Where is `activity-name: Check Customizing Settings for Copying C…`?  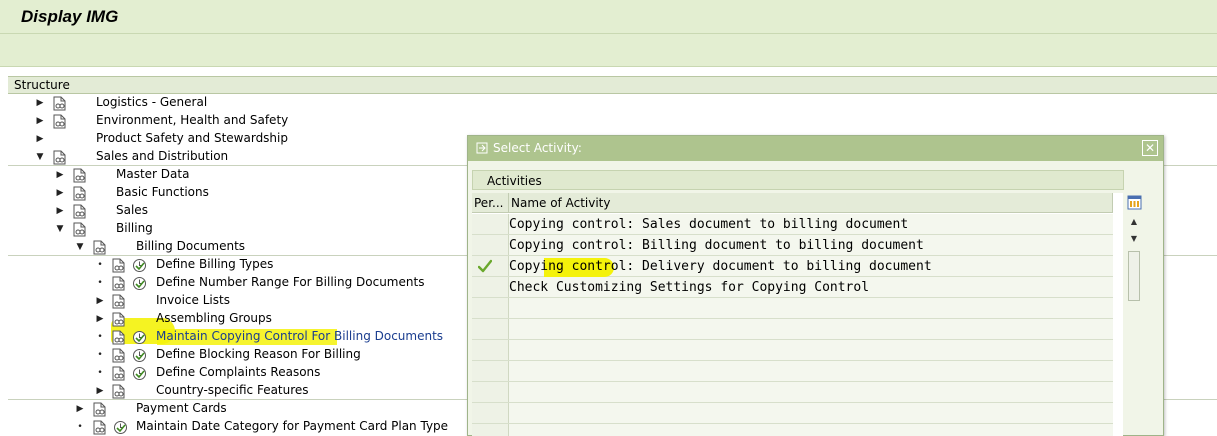 activity-name: Check Customizing Settings for Copying C… is located at coordinates (689, 287).